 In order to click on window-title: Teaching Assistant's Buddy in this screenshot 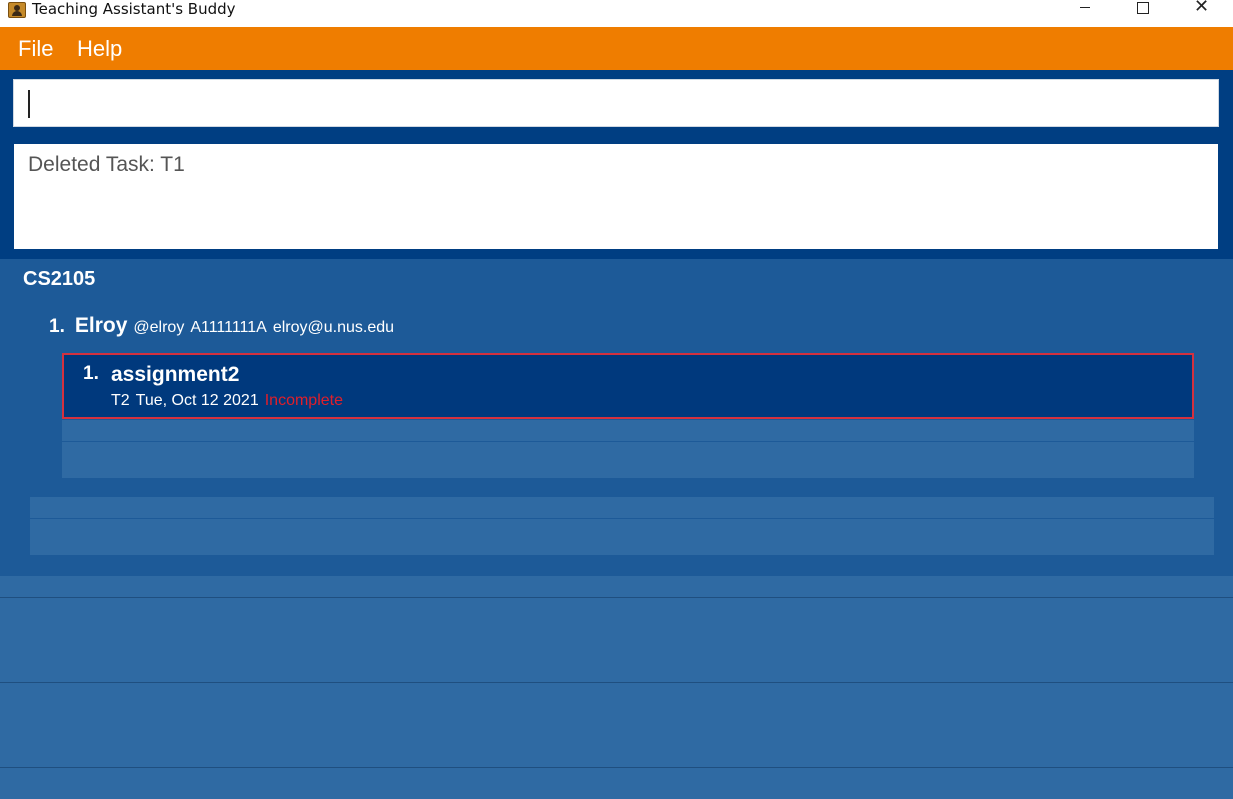, I will do `click(134, 9)`.